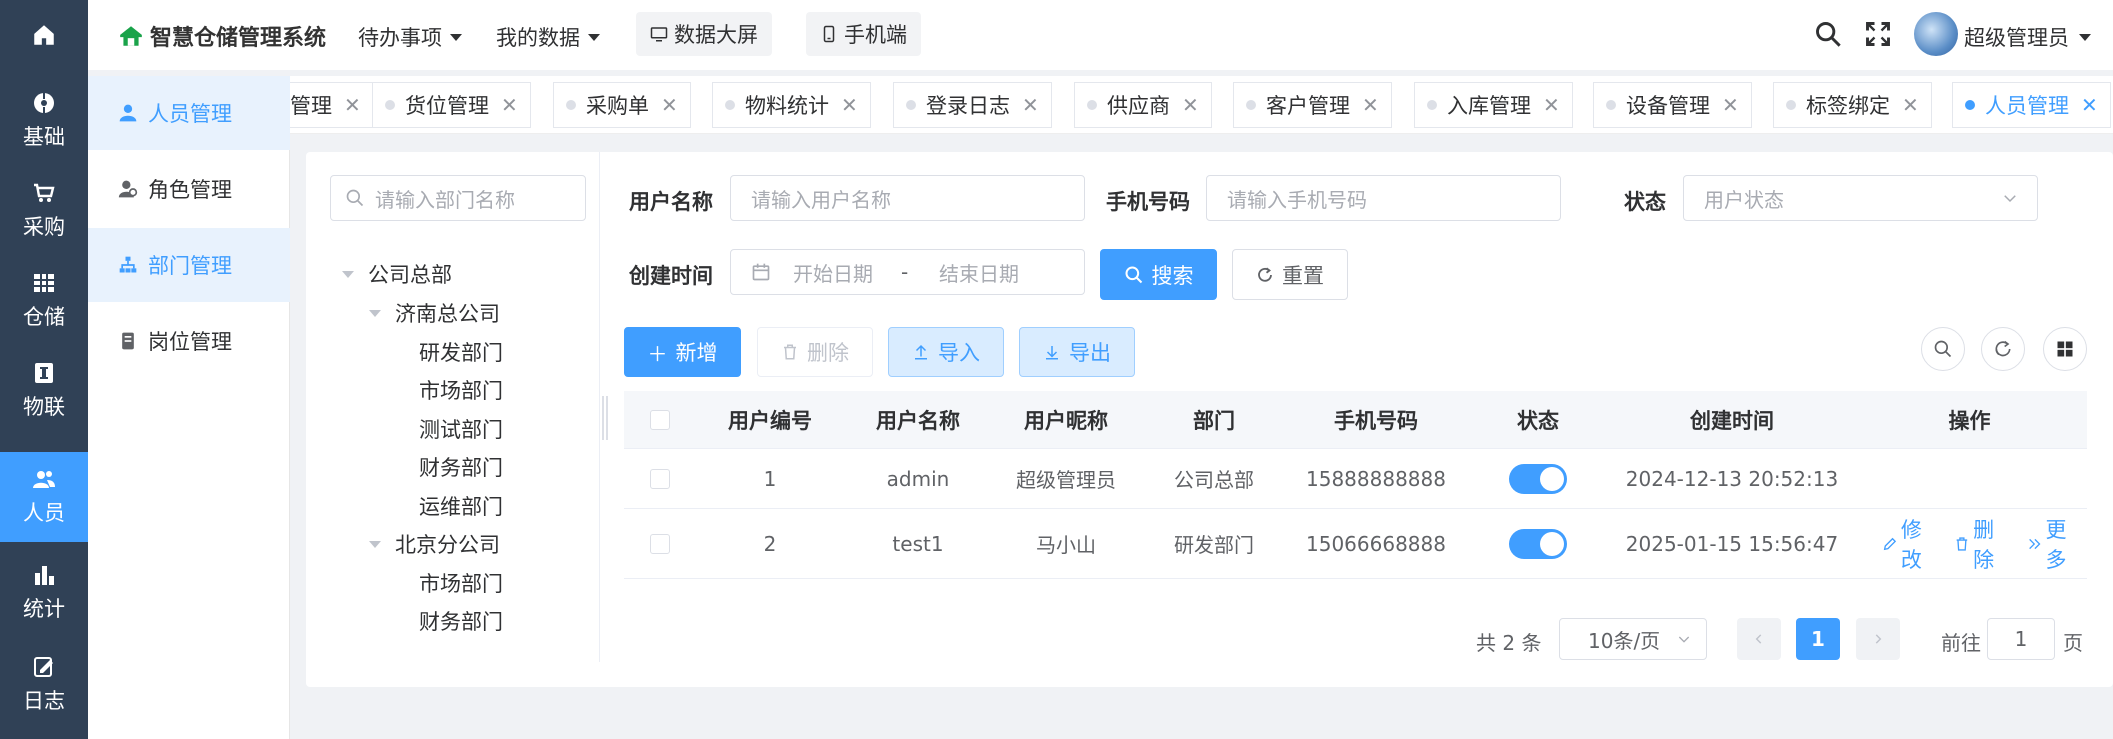 The image size is (2113, 739). Describe the element at coordinates (1214, 419) in the screenshot. I see `column-header: 部门` at that location.